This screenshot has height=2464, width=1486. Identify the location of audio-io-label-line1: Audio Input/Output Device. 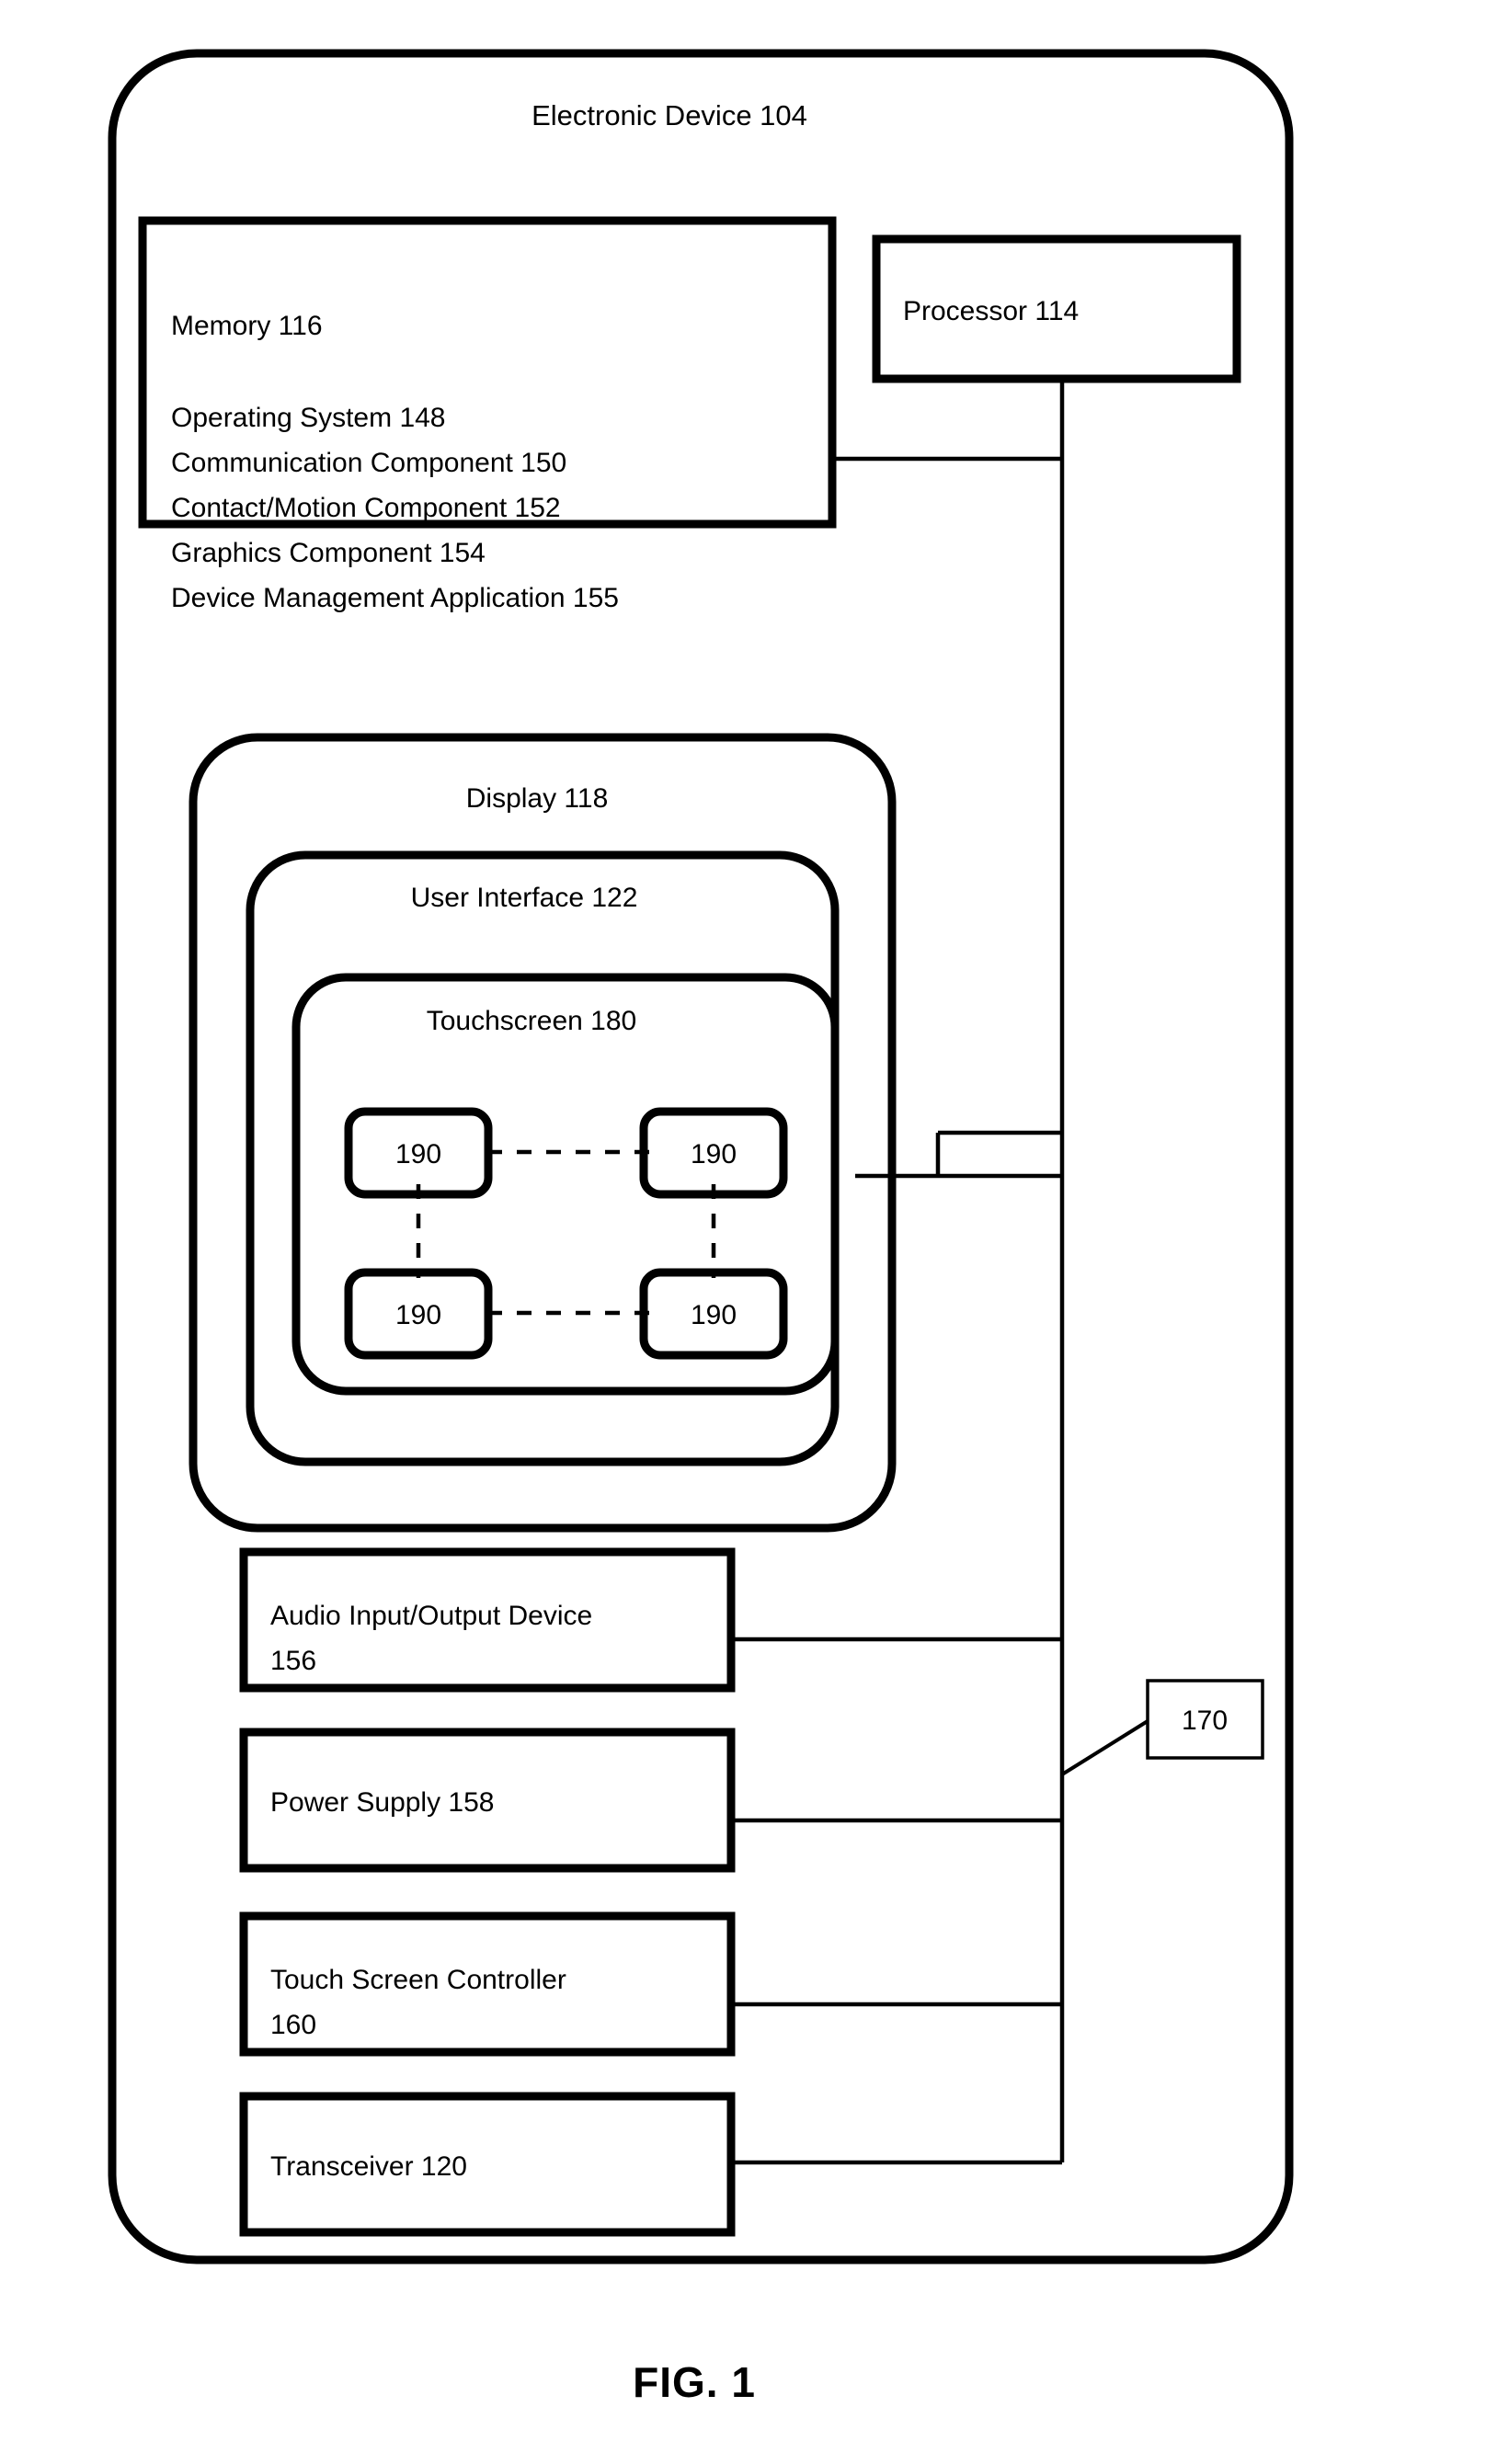
(431, 1616).